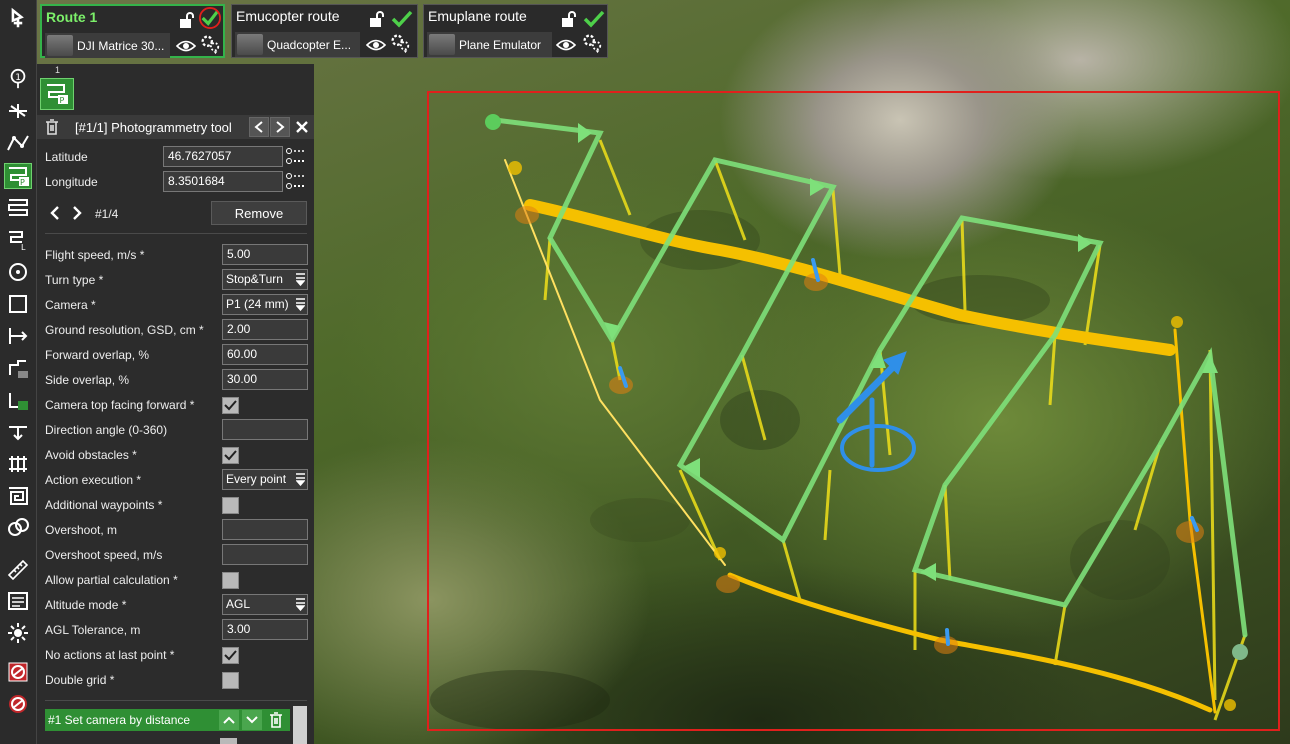 This screenshot has width=1290, height=744. What do you see at coordinates (265, 554) in the screenshot?
I see `overshoot-speed-input` at bounding box center [265, 554].